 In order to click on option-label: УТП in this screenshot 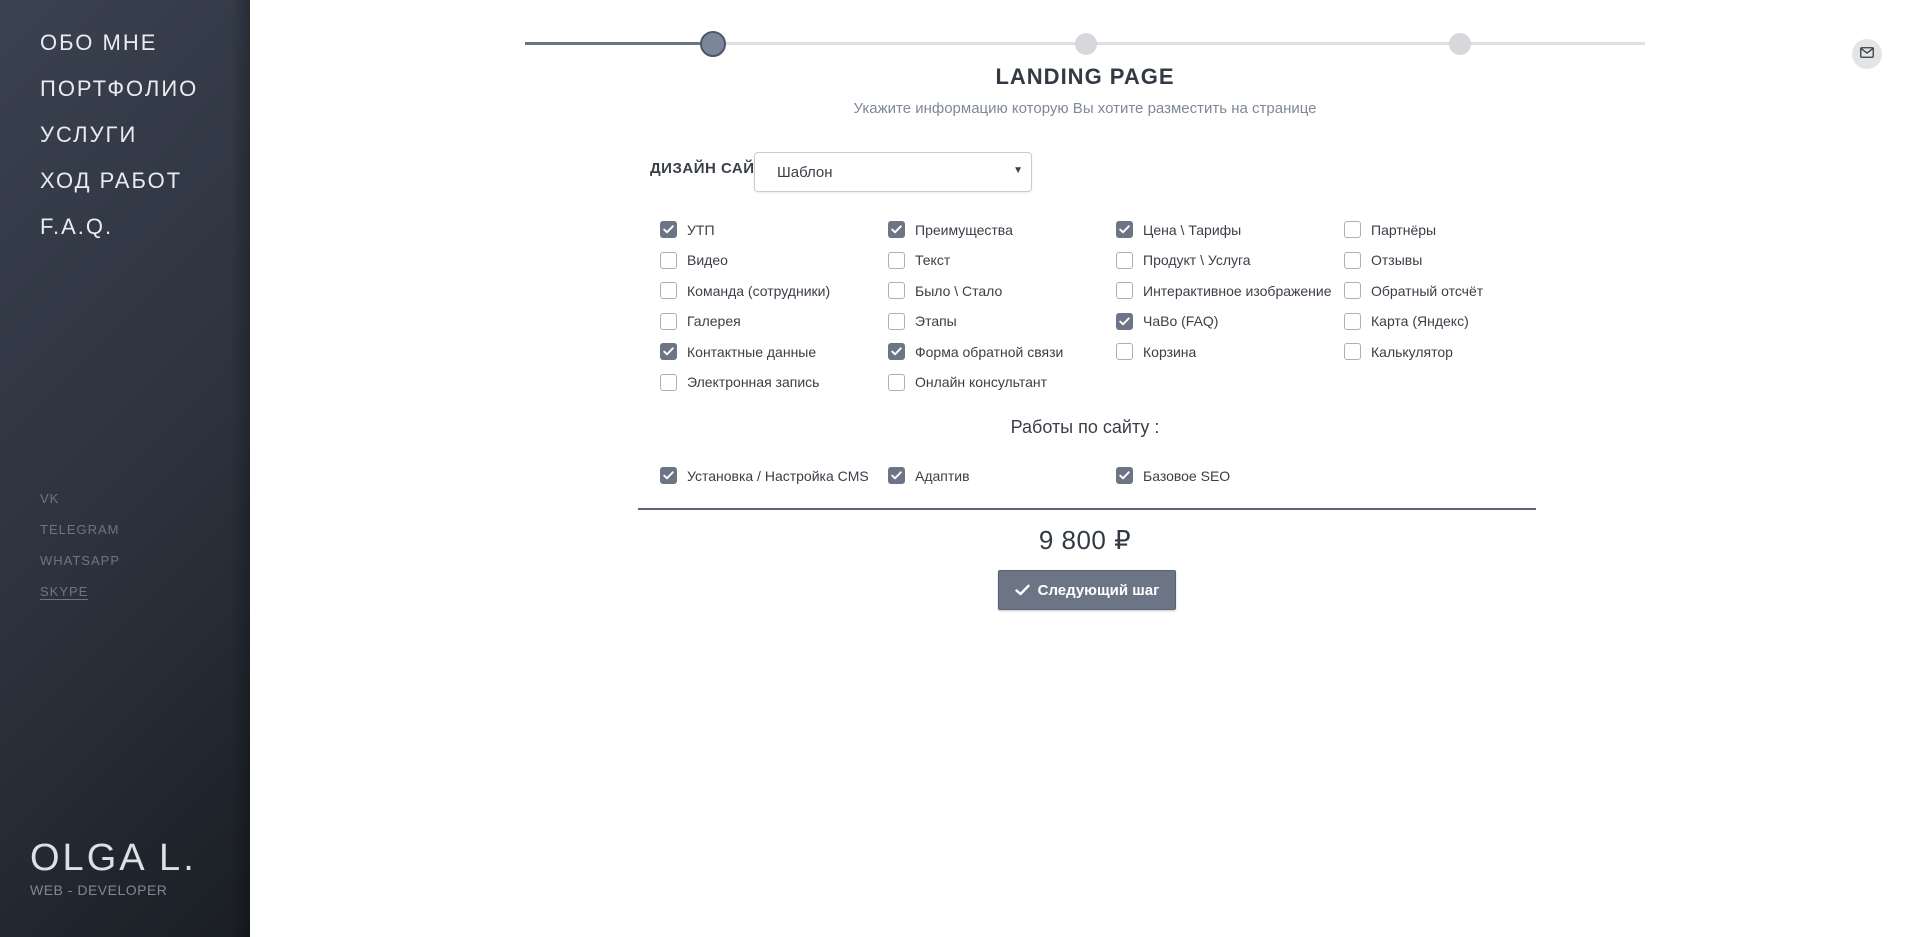, I will do `click(701, 229)`.